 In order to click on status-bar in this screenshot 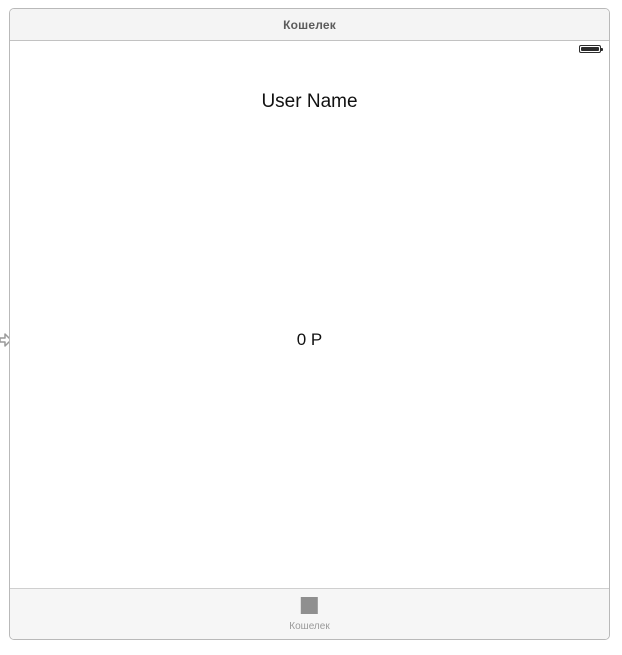, I will do `click(309, 50)`.